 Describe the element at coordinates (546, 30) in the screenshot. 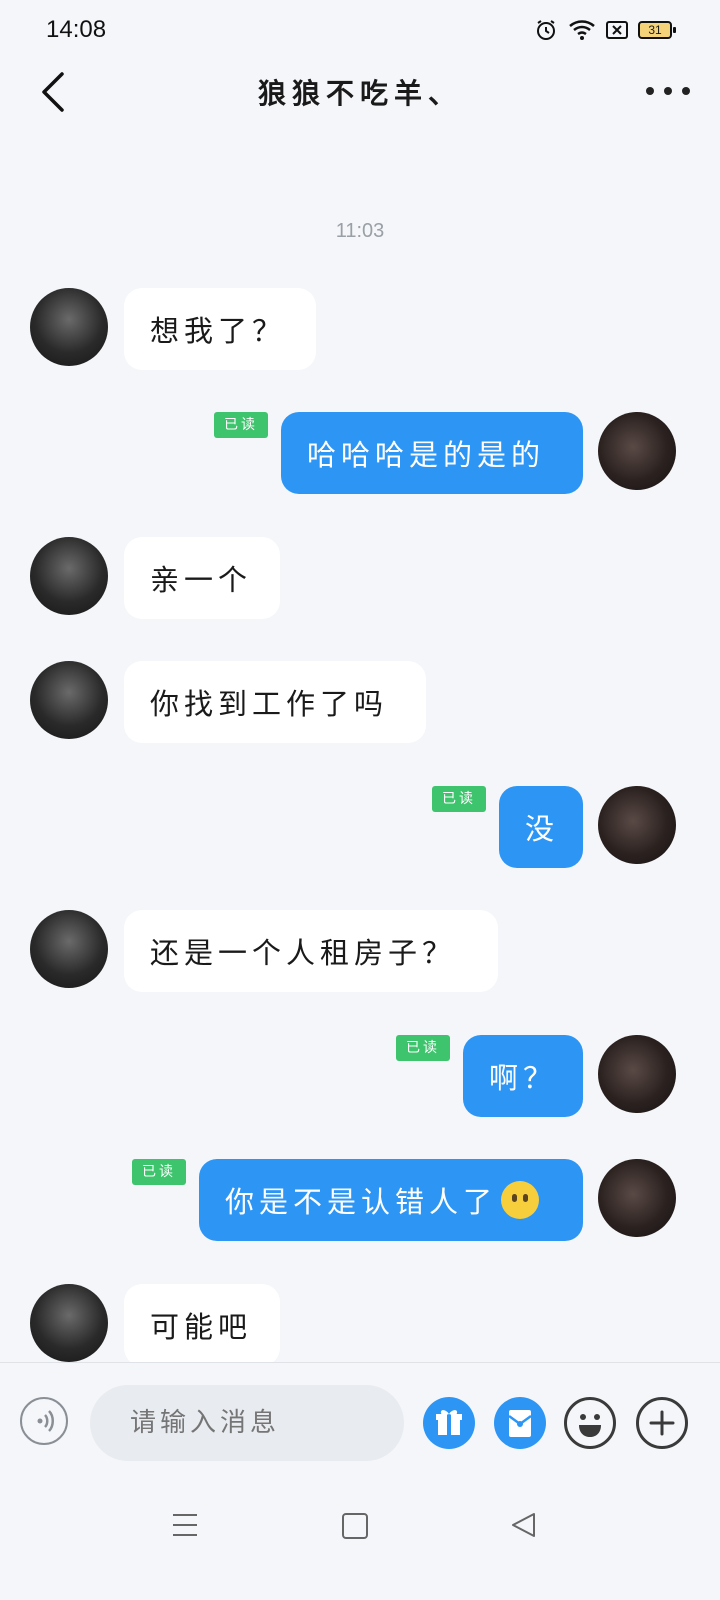

I see `alarm-icon` at that location.